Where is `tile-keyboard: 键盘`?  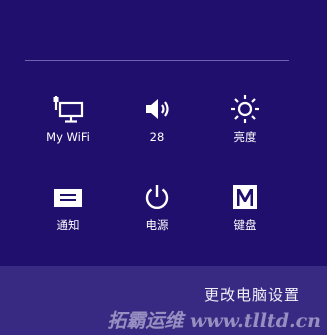 tile-keyboard: 键盘 is located at coordinates (245, 215).